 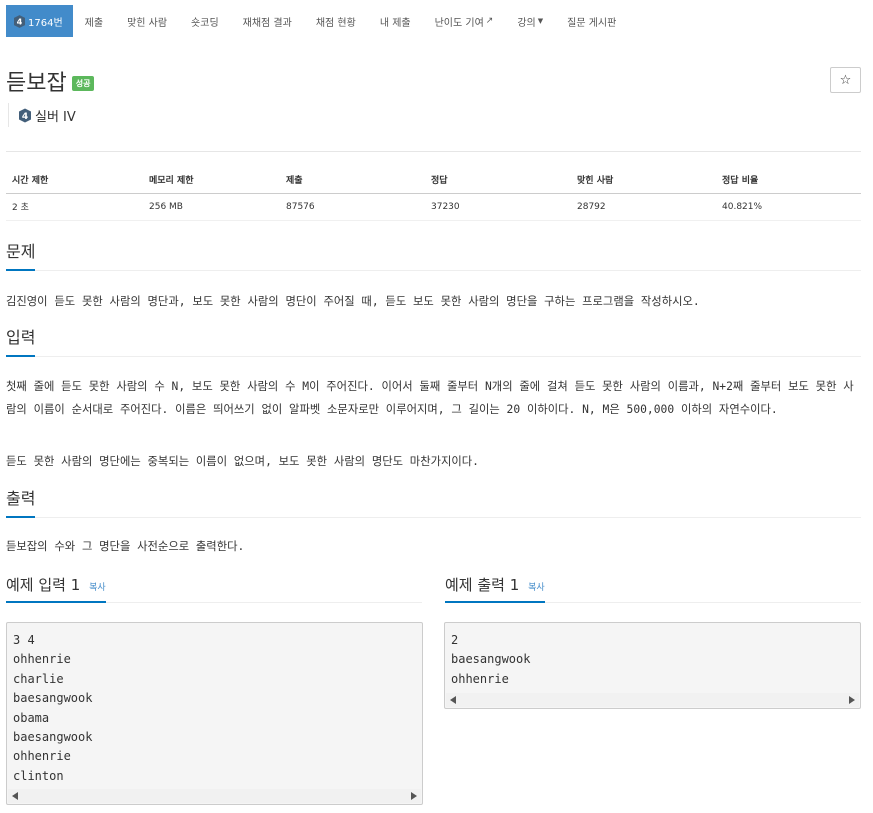 What do you see at coordinates (83, 83) in the screenshot?
I see `status-badge: 성공` at bounding box center [83, 83].